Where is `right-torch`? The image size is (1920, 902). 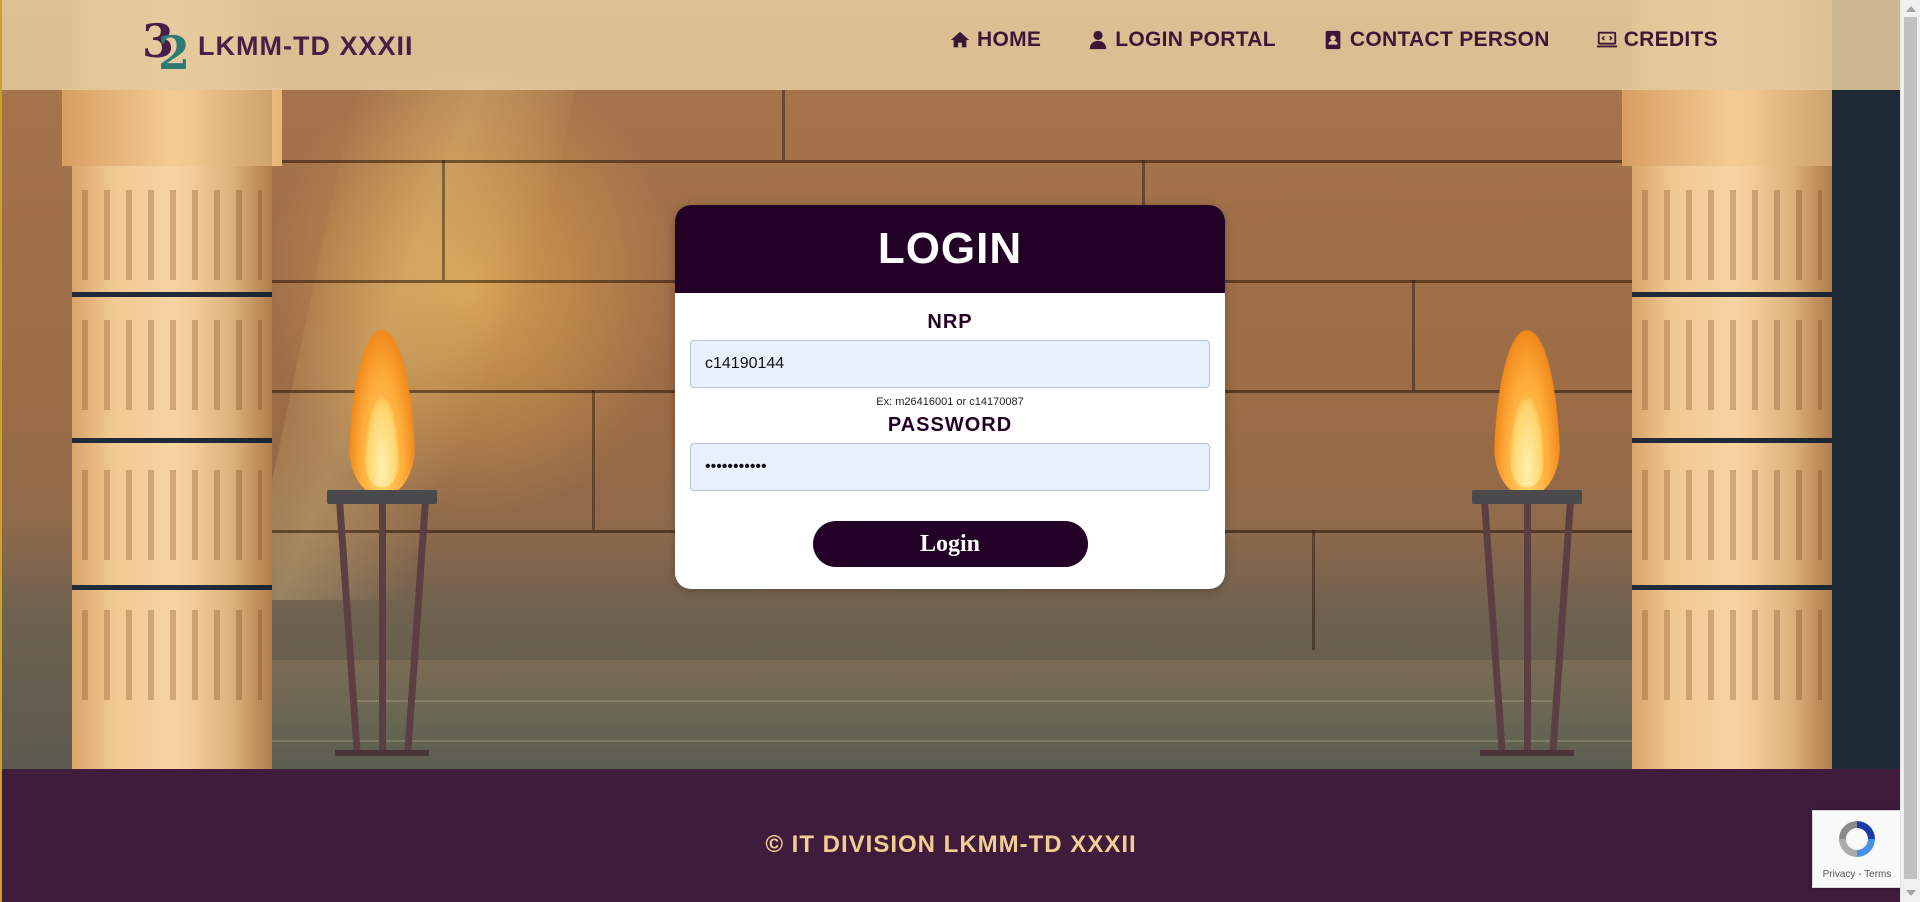 right-torch is located at coordinates (1527, 549).